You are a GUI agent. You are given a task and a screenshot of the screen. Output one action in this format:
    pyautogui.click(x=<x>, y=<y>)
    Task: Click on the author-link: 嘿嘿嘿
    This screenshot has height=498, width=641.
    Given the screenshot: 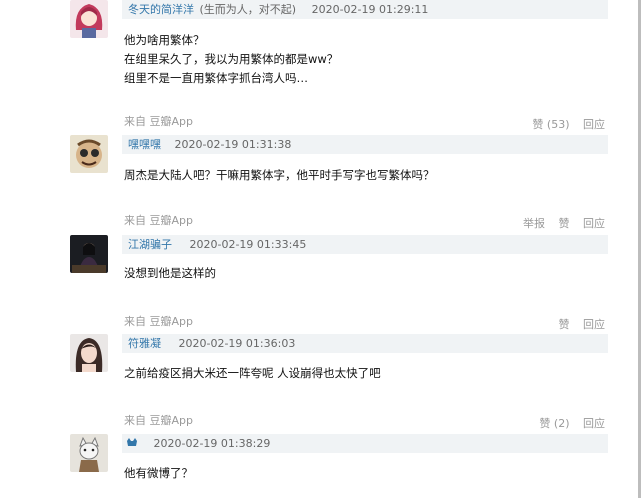 What is the action you would take?
    pyautogui.click(x=144, y=144)
    